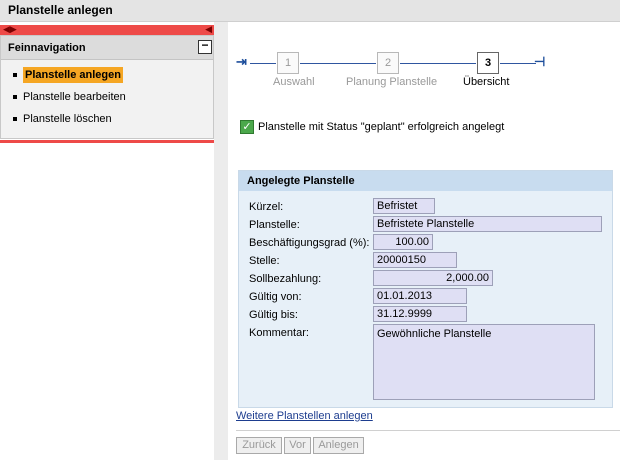  I want to click on gueltig-bis-label: Gültig bis:, so click(273, 315).